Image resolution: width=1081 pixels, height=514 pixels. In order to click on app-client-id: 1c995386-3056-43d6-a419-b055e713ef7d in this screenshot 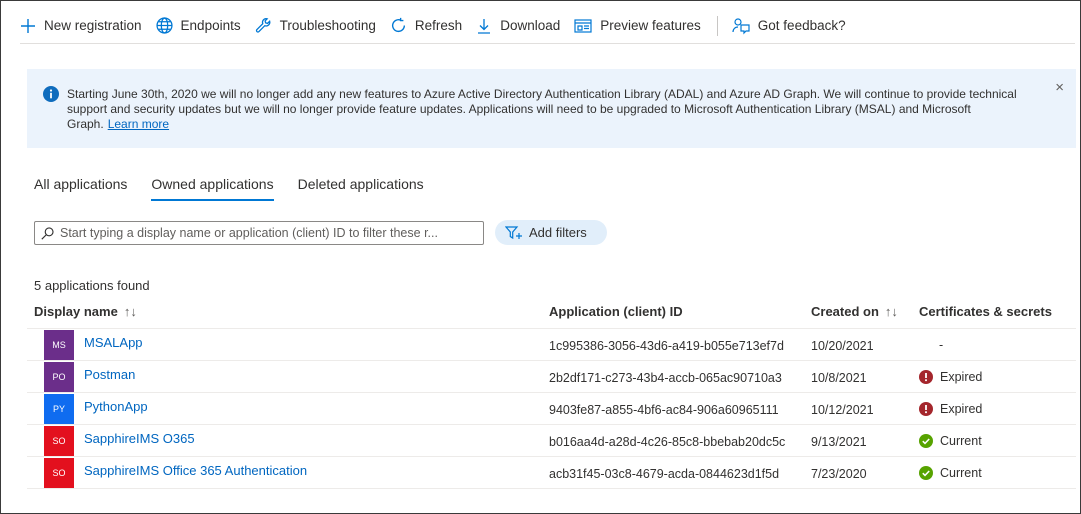, I will do `click(666, 346)`.